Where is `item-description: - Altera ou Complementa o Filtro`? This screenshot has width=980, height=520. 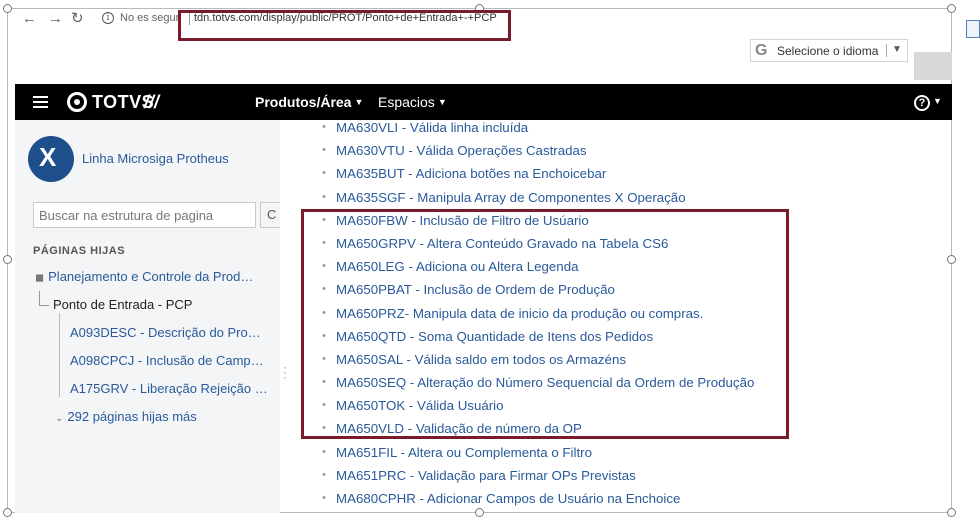 item-description: - Altera ou Complementa o Filtro is located at coordinates (494, 452).